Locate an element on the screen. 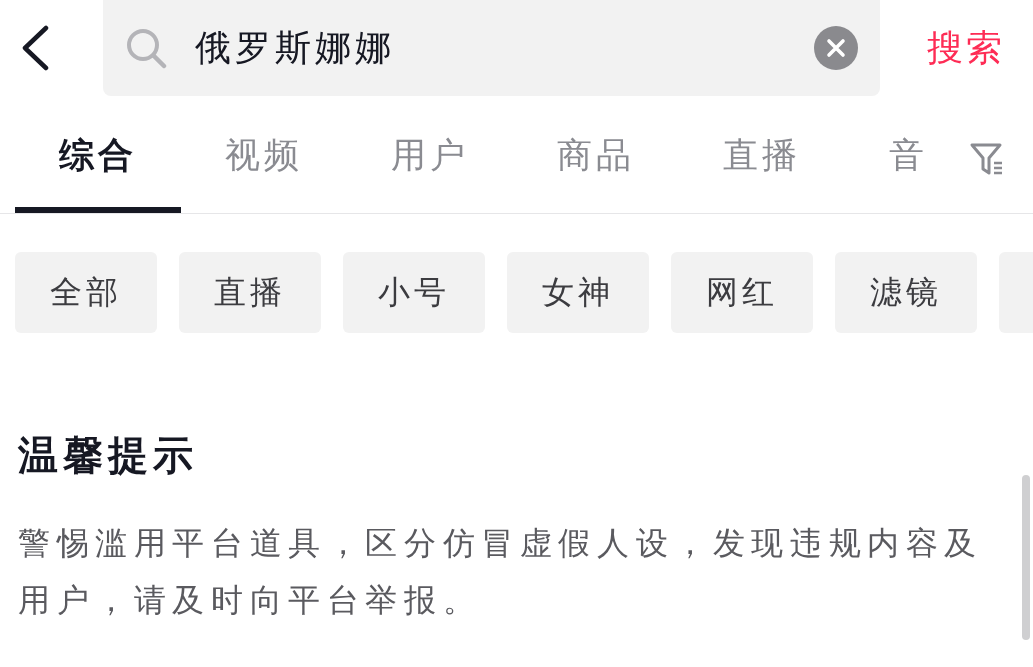  notice-text: 警惕滥用平台道具，区分仿冒虚假人设，发现违规内容及用户，请及时向平台举报。 is located at coordinates (501, 572).